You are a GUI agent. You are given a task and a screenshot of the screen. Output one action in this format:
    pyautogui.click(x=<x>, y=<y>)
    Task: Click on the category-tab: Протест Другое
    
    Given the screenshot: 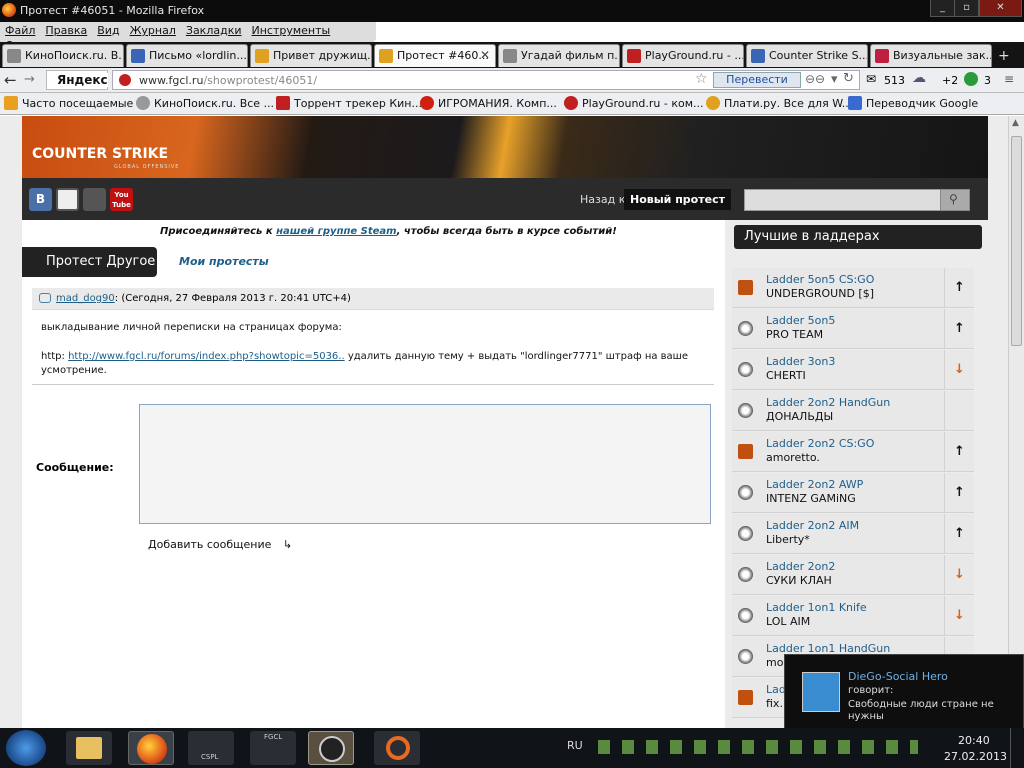 What is the action you would take?
    pyautogui.click(x=89, y=262)
    